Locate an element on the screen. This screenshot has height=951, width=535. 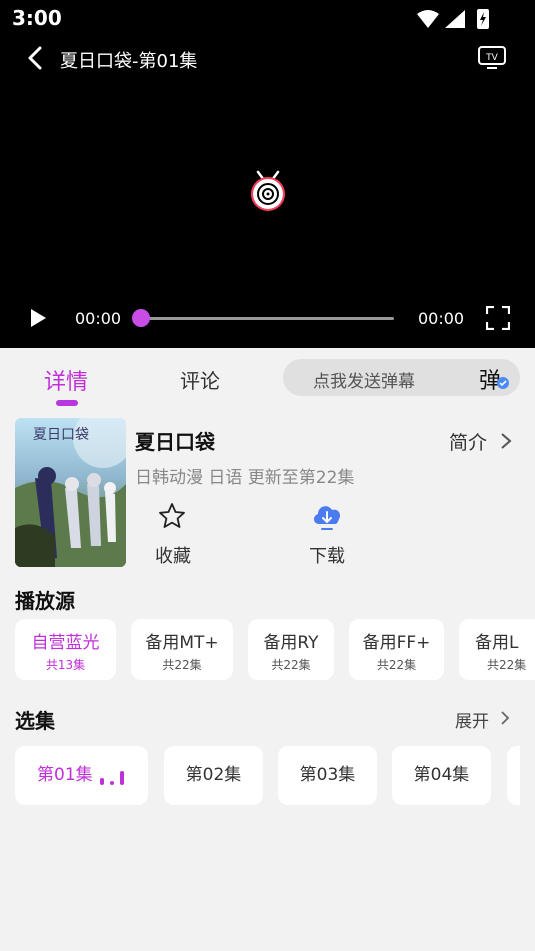
episode-item: 第02集 is located at coordinates (213, 775).